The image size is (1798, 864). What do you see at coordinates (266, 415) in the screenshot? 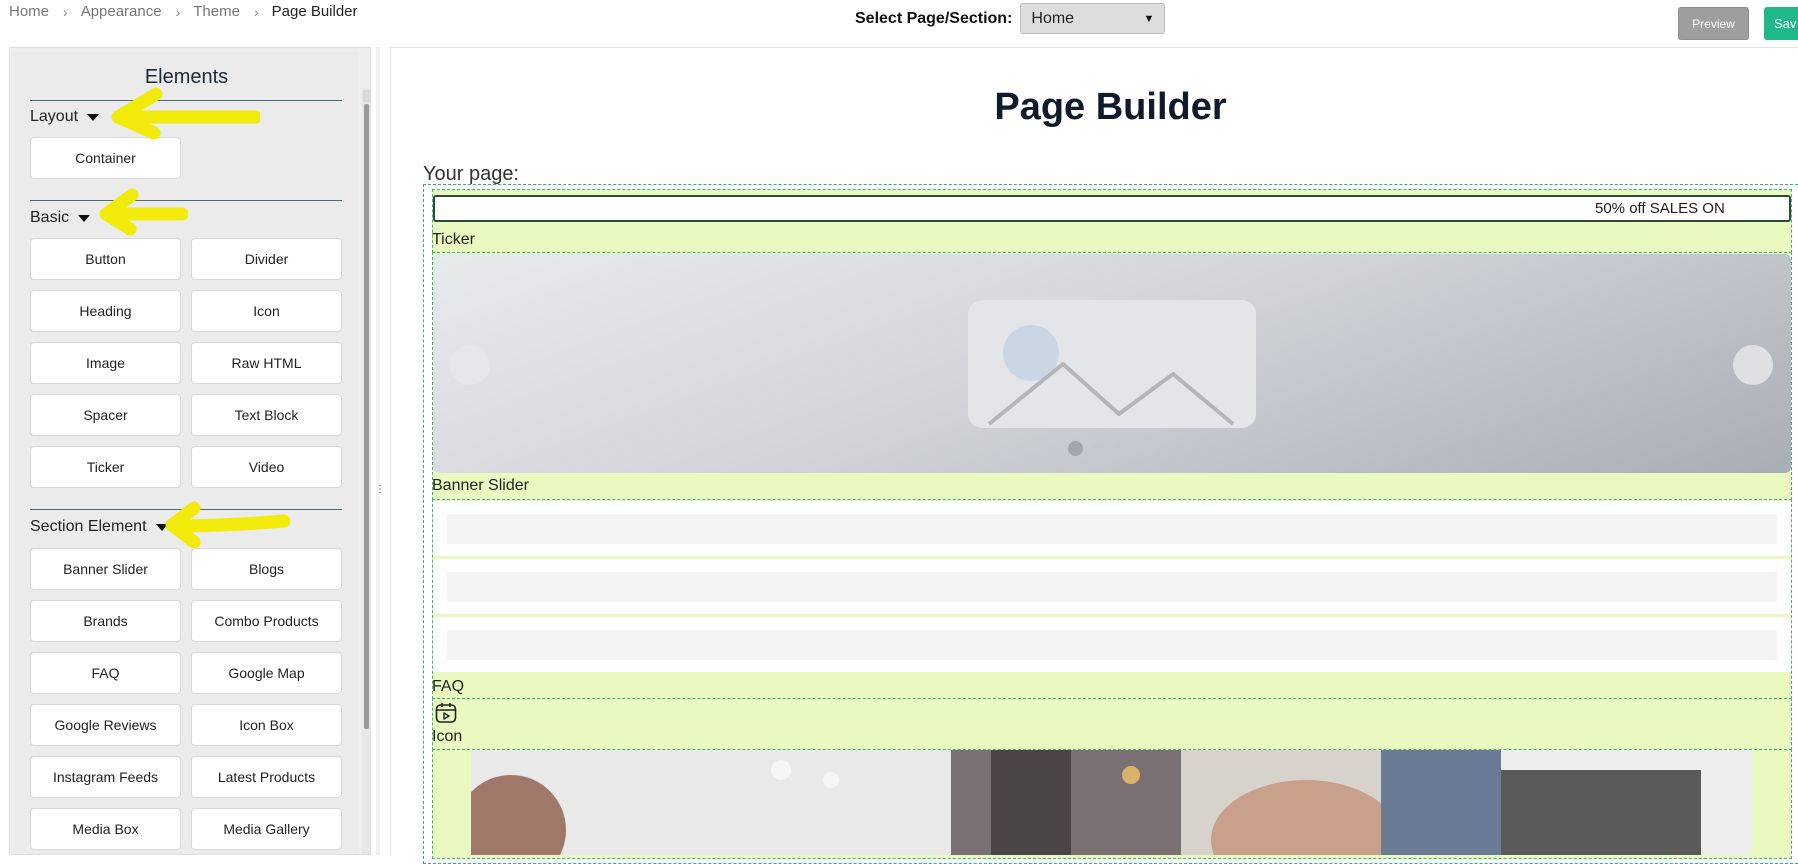
I see `element-text-block: Text Block` at bounding box center [266, 415].